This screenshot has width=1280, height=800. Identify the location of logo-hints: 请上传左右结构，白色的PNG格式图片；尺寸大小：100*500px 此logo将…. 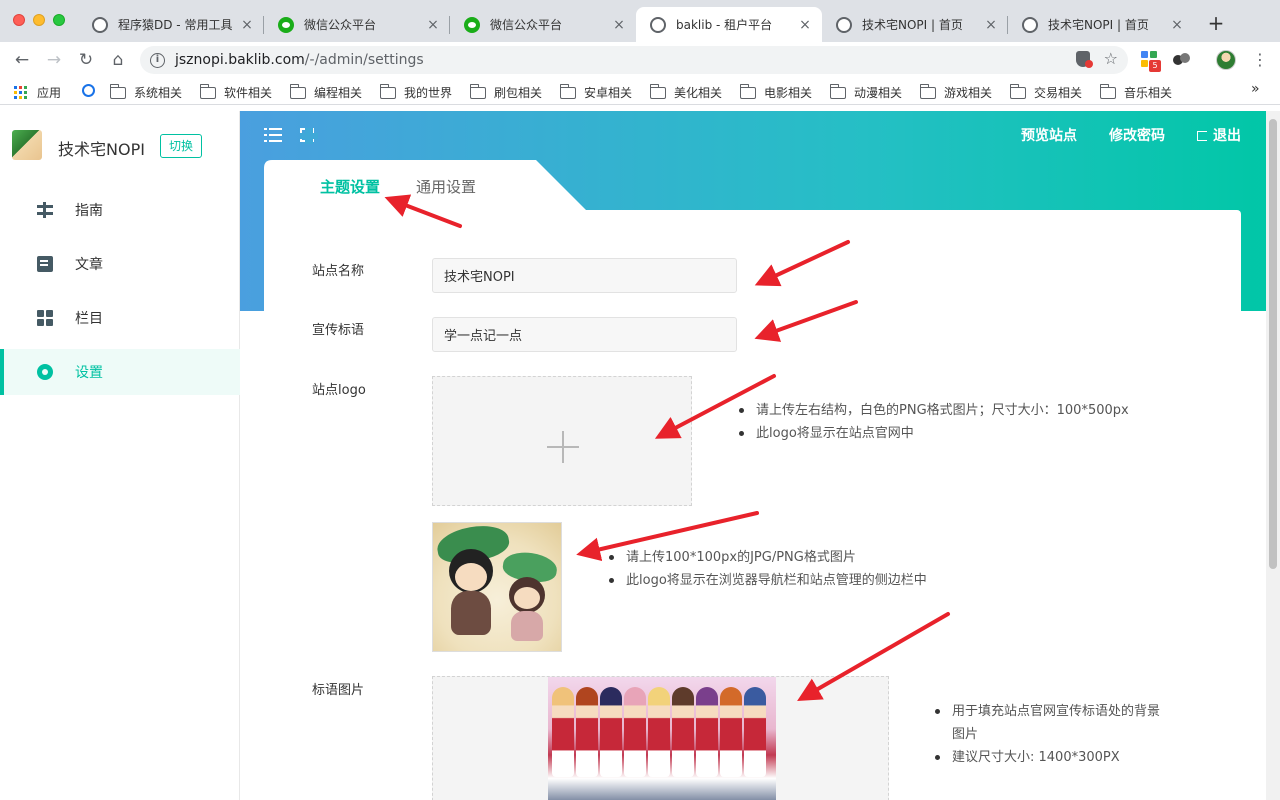
(932, 422).